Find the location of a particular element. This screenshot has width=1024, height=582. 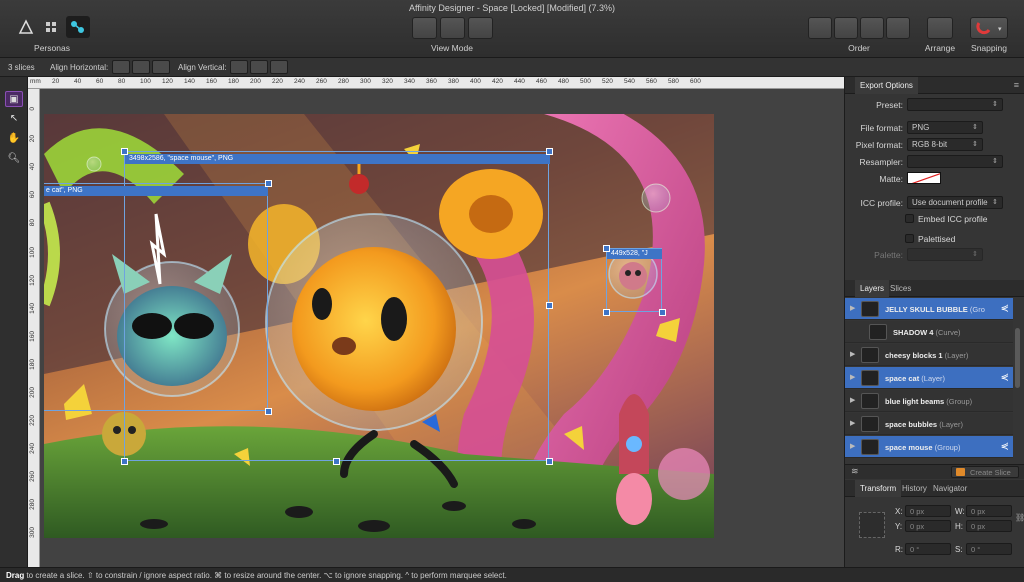

layer-row-jelly-skull-bubble: ▶ JELLY SKULL BUBBLE (Gro ⋞ is located at coordinates (929, 309).